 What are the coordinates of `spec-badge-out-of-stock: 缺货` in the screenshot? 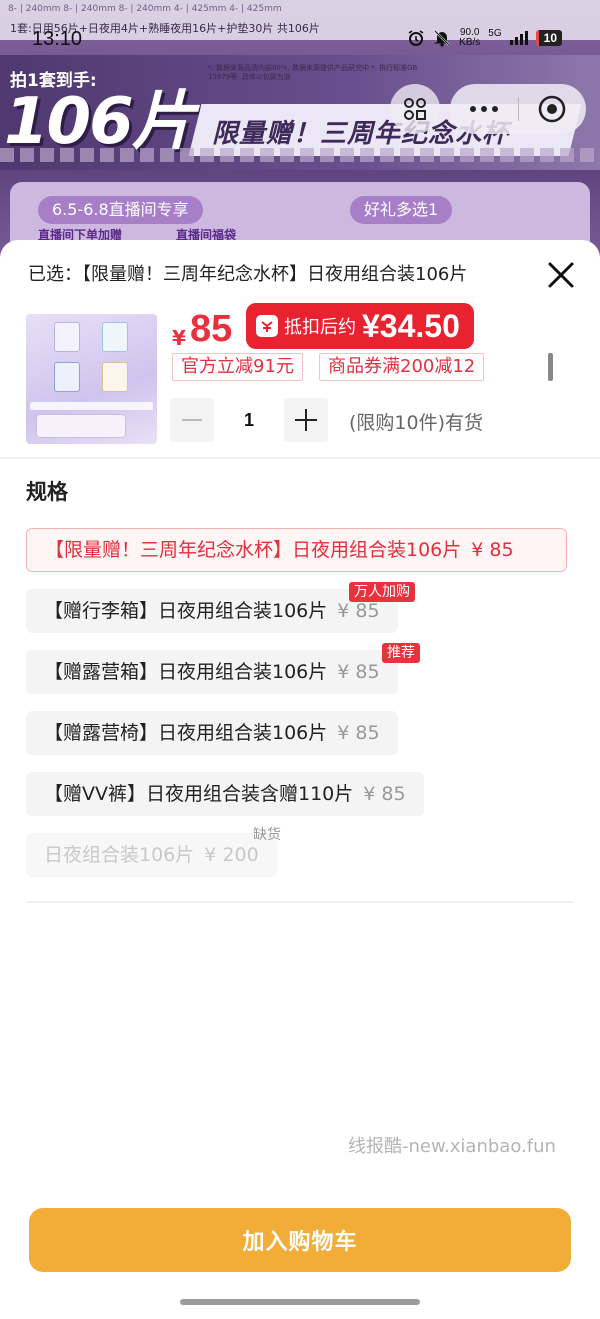 It's located at (267, 835).